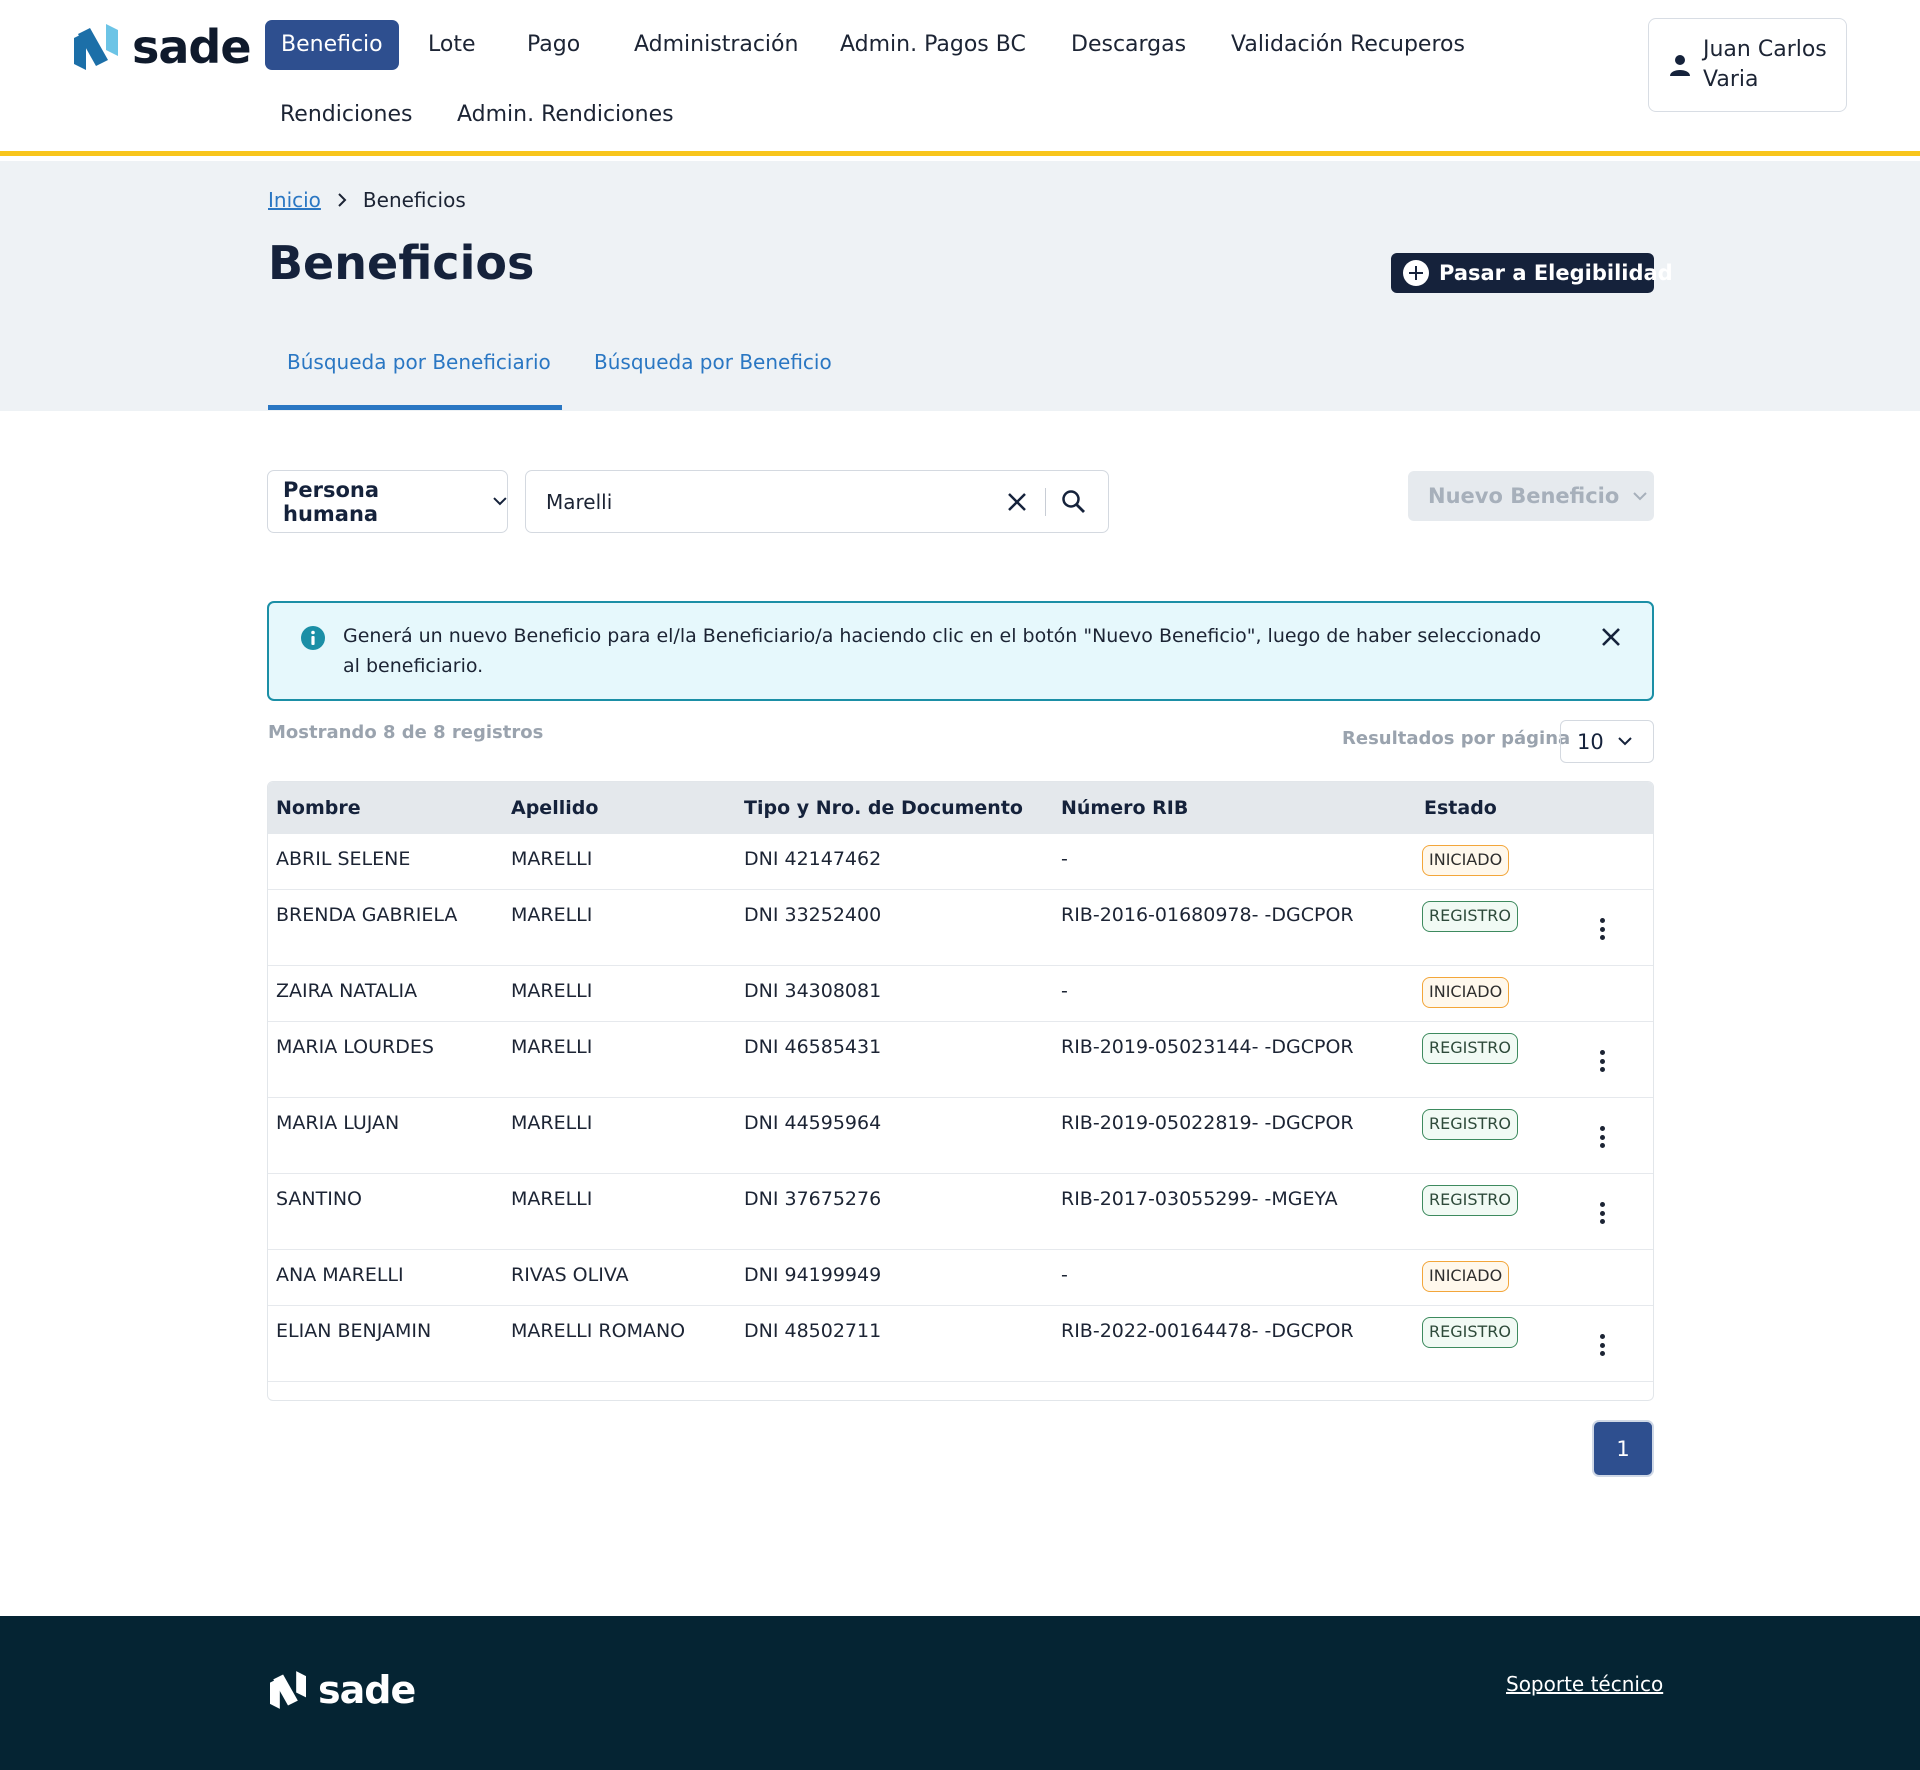  Describe the element at coordinates (414, 200) in the screenshot. I see `breadcrumb-current: Beneficios` at that location.